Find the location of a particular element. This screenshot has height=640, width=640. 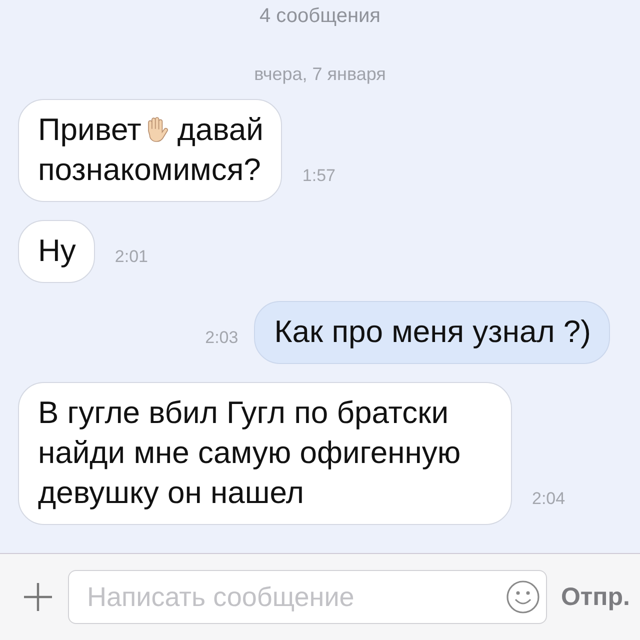

message-text: Ну is located at coordinates (57, 250).